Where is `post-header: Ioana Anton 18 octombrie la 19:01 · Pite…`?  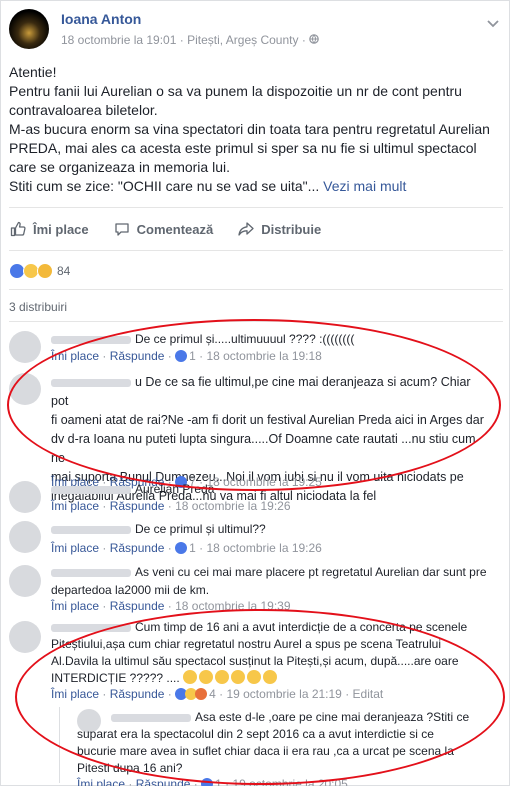
post-header: Ioana Anton 18 octombrie la 19:01 · Pite… is located at coordinates (256, 31).